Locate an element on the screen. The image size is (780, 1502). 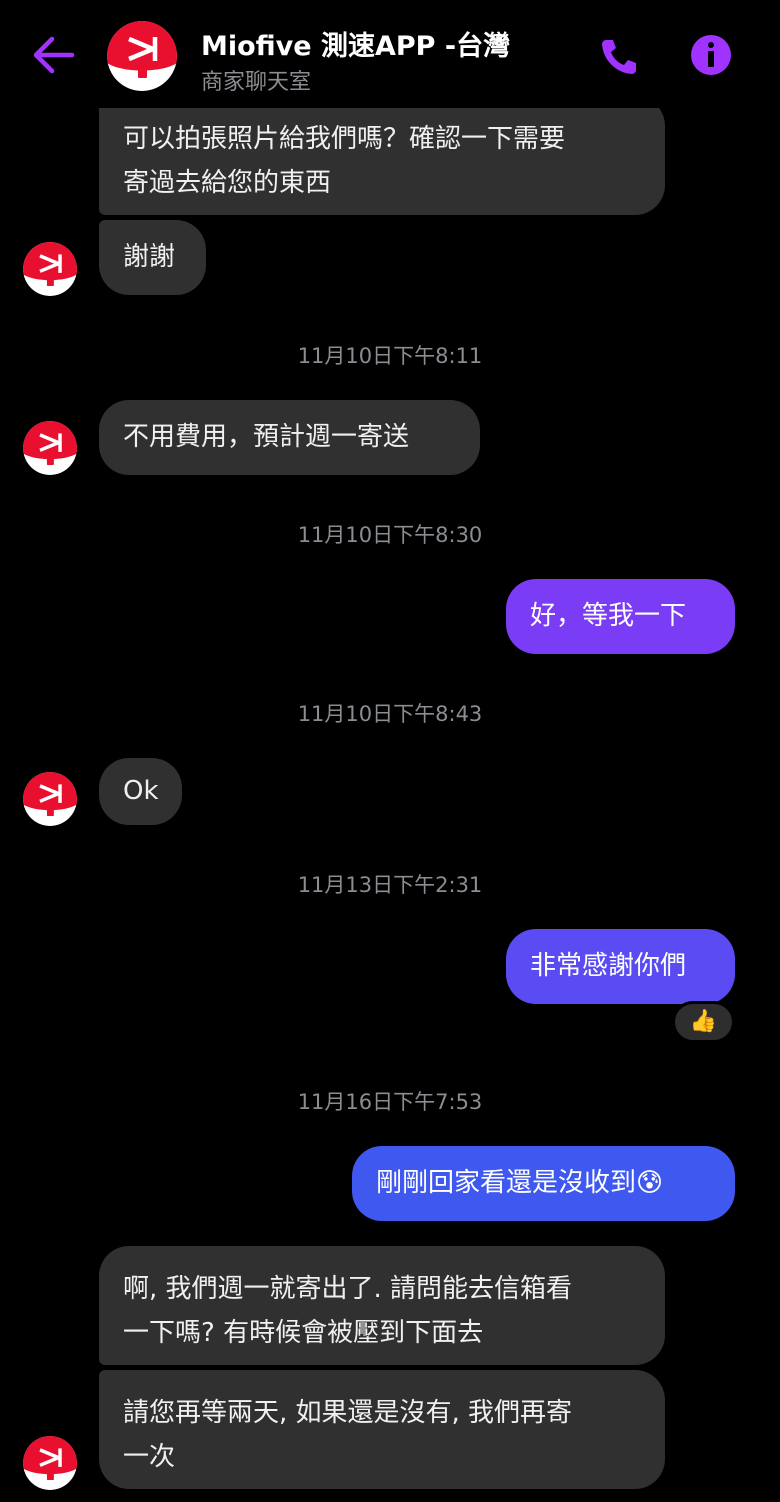
thumbs-up-icon: 👍 is located at coordinates (703, 1021).